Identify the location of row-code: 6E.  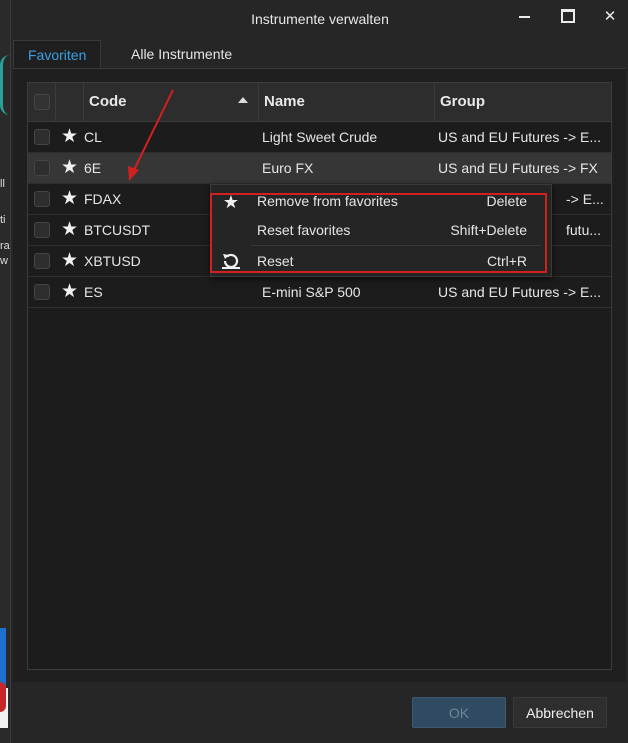
(93, 168).